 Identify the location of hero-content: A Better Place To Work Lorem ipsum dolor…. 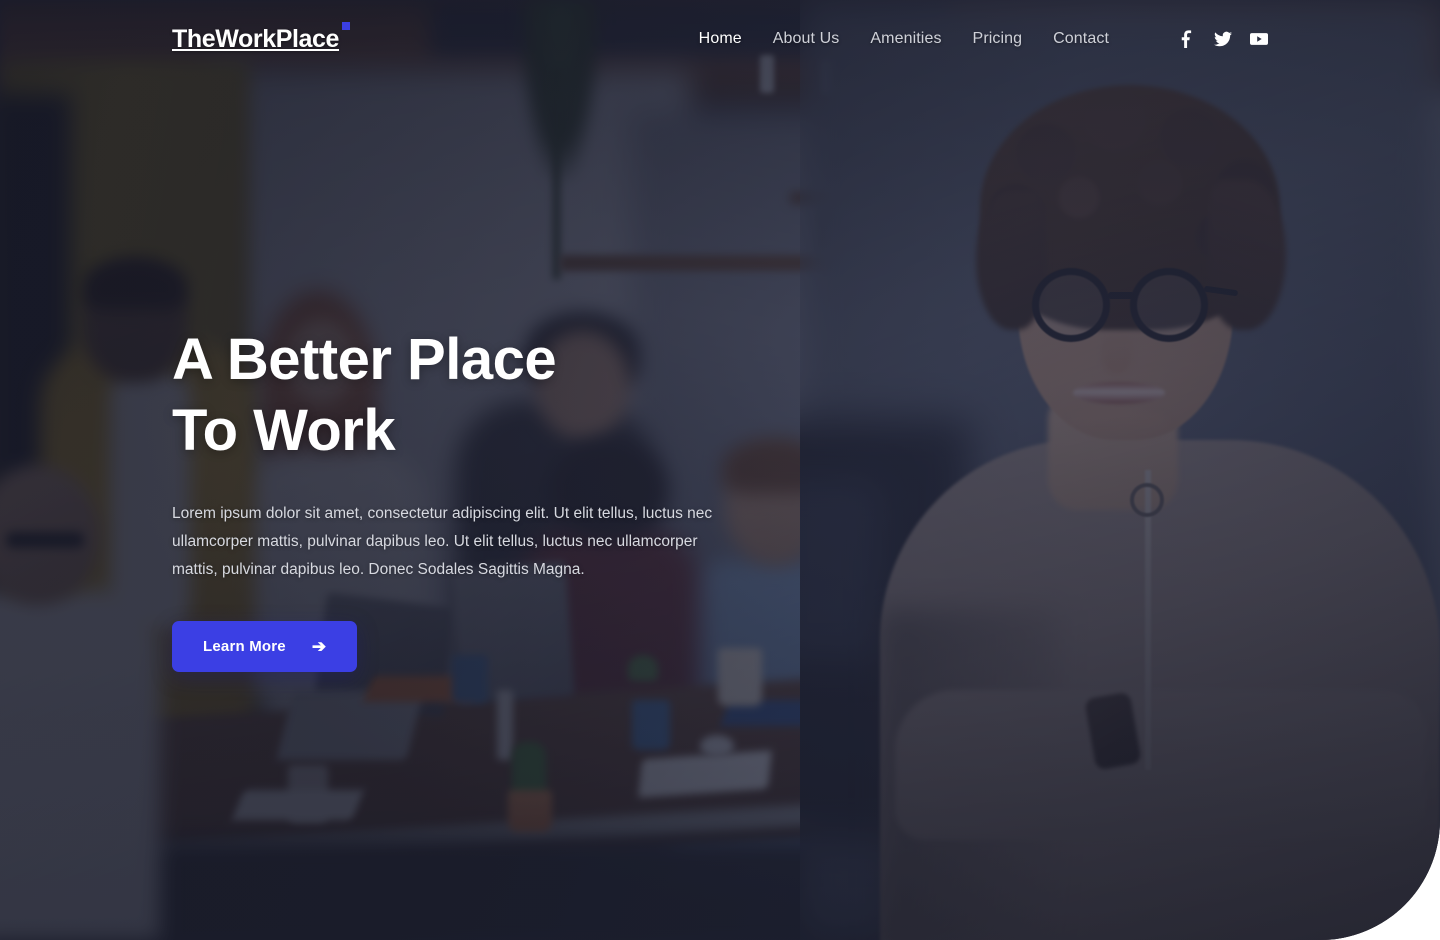
(462, 499).